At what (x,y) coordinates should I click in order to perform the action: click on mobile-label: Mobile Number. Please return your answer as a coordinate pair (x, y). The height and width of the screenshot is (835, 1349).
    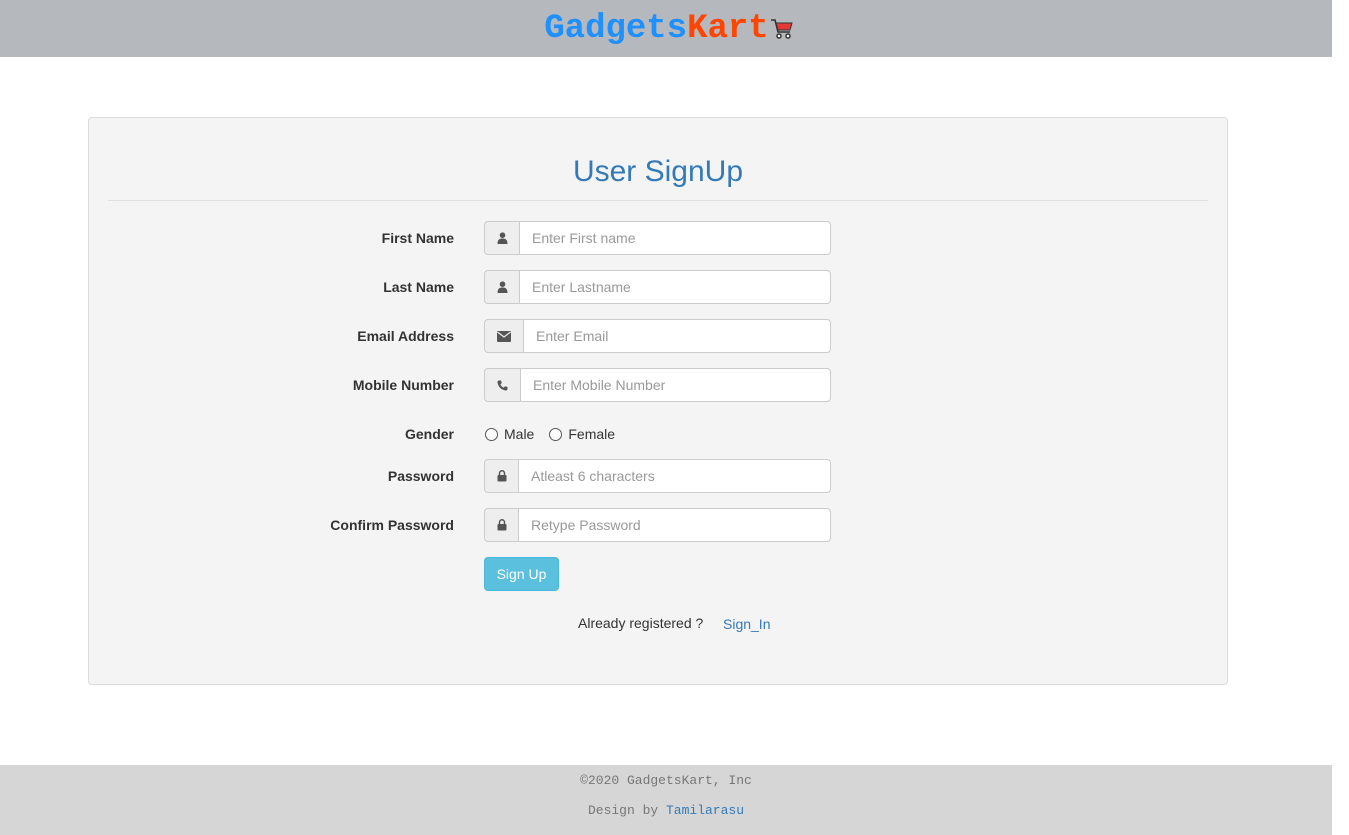
    Looking at the image, I should click on (403, 385).